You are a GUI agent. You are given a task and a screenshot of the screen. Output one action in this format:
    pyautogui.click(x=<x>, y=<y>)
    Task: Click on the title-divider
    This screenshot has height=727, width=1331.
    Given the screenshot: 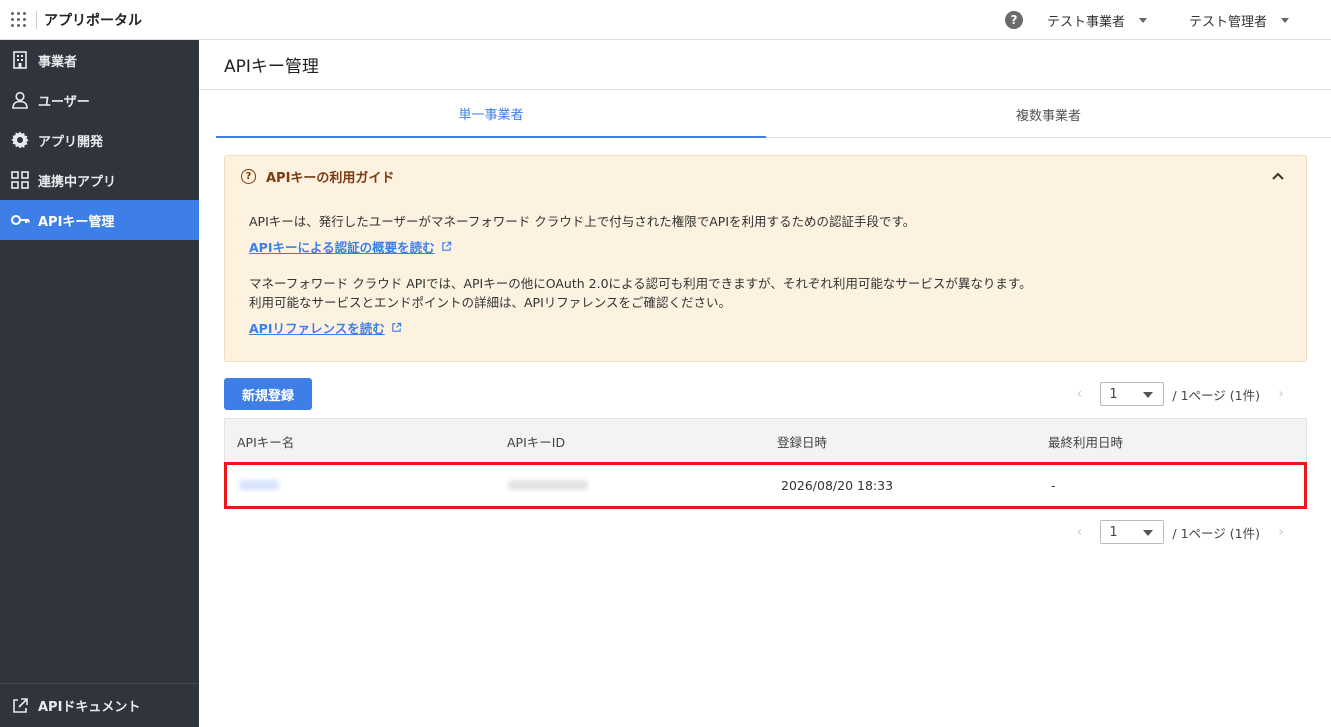 What is the action you would take?
    pyautogui.click(x=36, y=19)
    